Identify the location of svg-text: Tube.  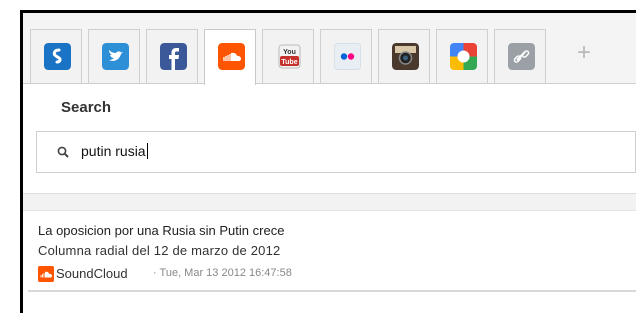
(289, 62).